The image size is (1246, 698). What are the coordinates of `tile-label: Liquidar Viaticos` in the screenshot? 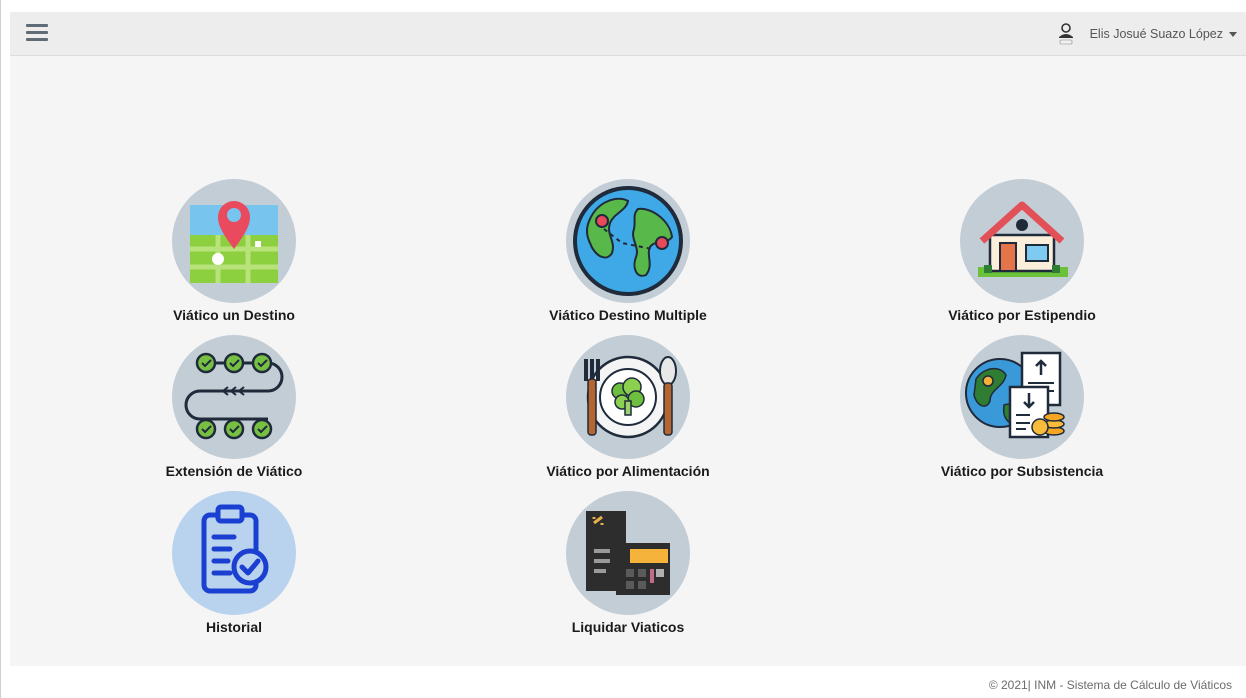 It's located at (628, 627).